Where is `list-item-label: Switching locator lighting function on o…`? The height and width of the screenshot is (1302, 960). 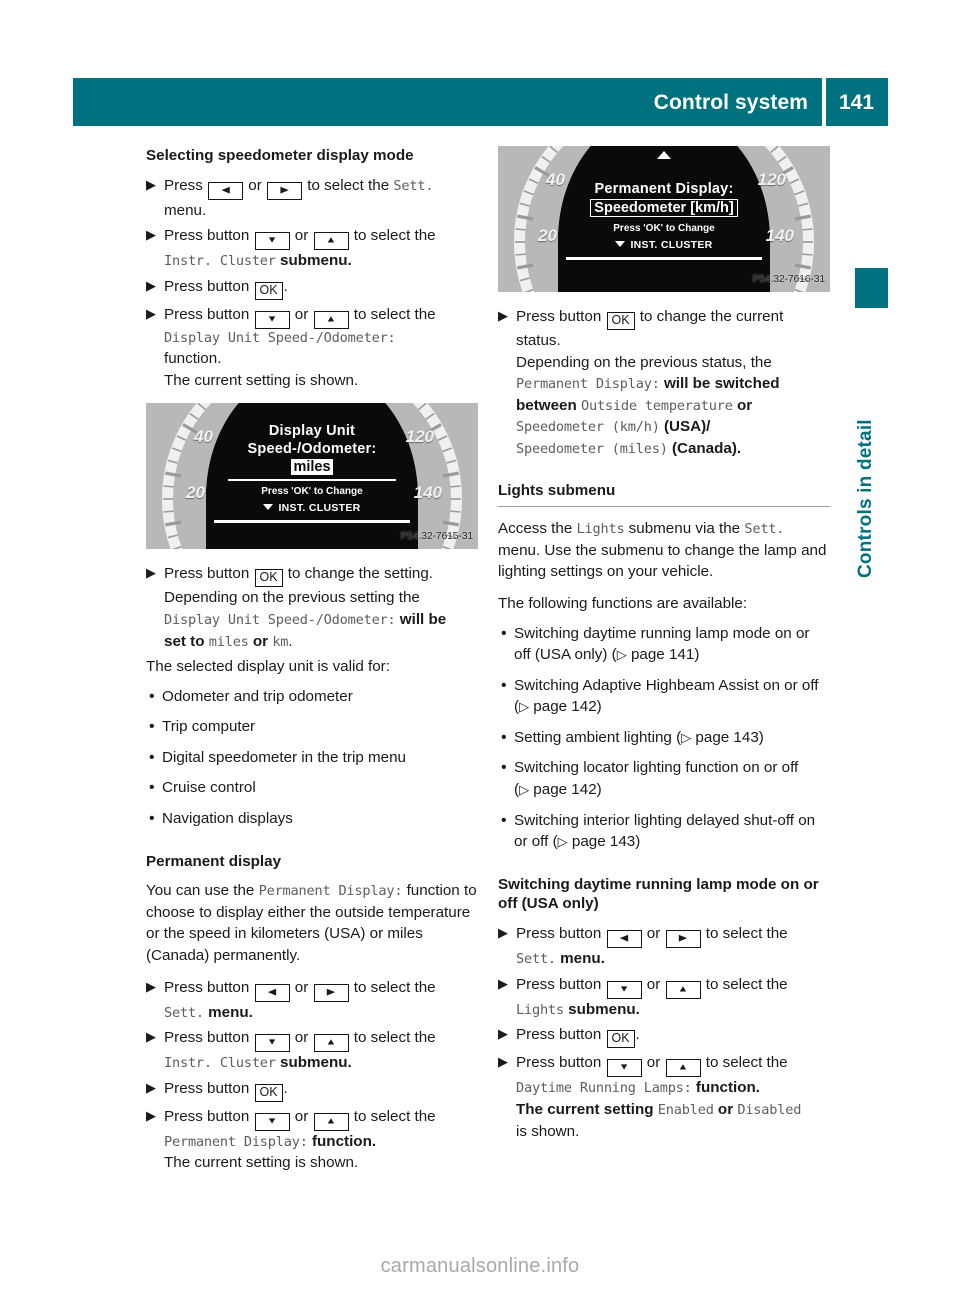
list-item-label: Switching locator lighting function on o… is located at coordinates (656, 768).